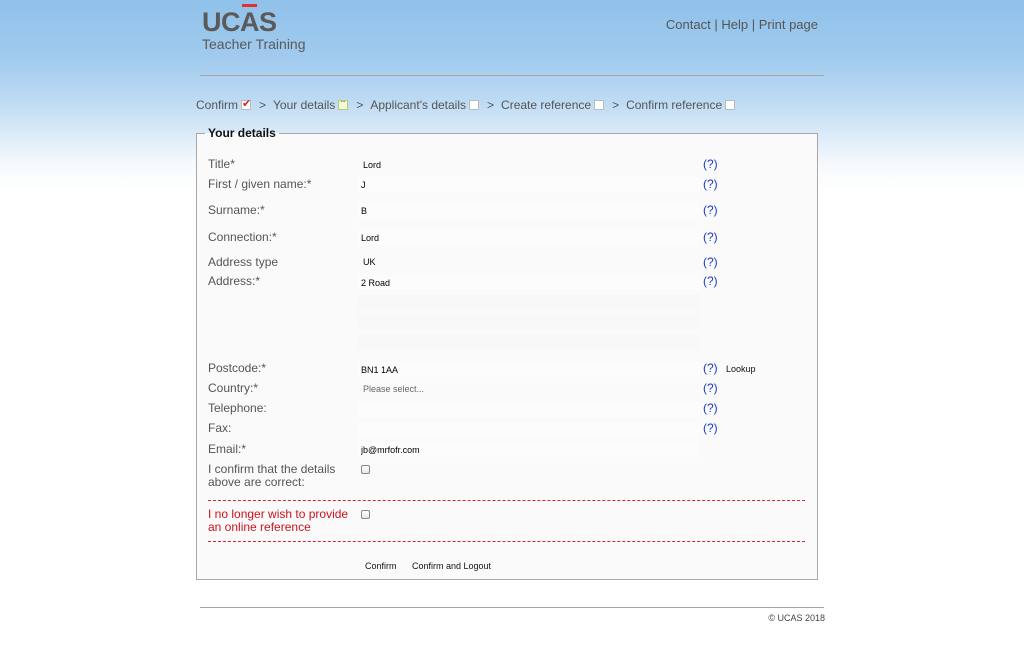 Image resolution: width=1024 pixels, height=645 pixels. Describe the element at coordinates (529, 449) in the screenshot. I see `email-field` at that location.